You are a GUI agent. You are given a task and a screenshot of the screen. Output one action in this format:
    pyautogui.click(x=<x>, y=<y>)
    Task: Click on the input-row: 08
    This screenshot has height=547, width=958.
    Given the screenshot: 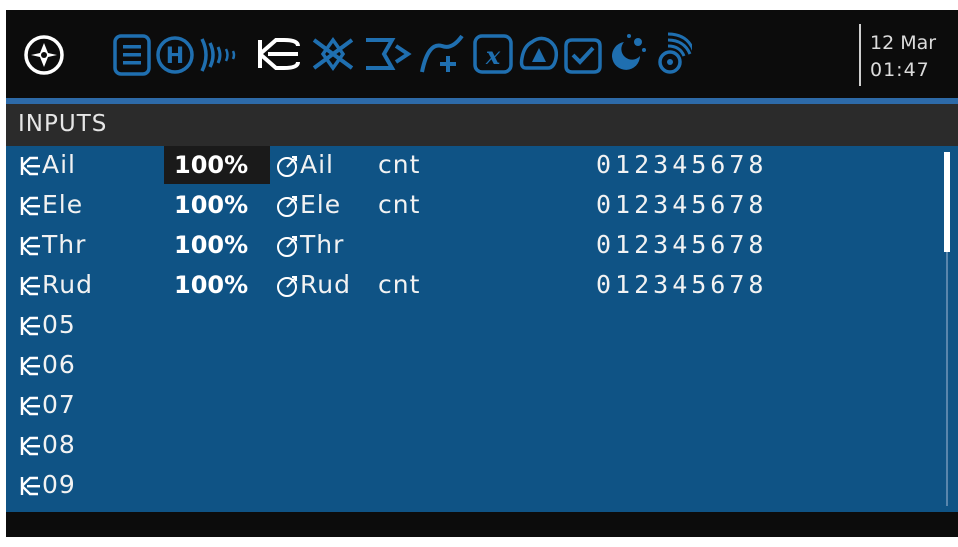 What is the action you would take?
    pyautogui.click(x=476, y=446)
    